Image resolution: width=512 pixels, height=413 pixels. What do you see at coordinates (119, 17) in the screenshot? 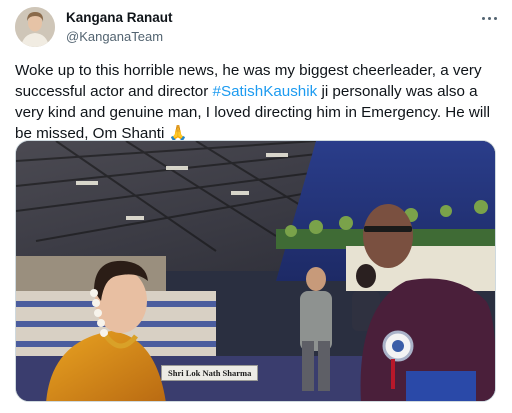
I see `author-name: Kangana Ranaut` at bounding box center [119, 17].